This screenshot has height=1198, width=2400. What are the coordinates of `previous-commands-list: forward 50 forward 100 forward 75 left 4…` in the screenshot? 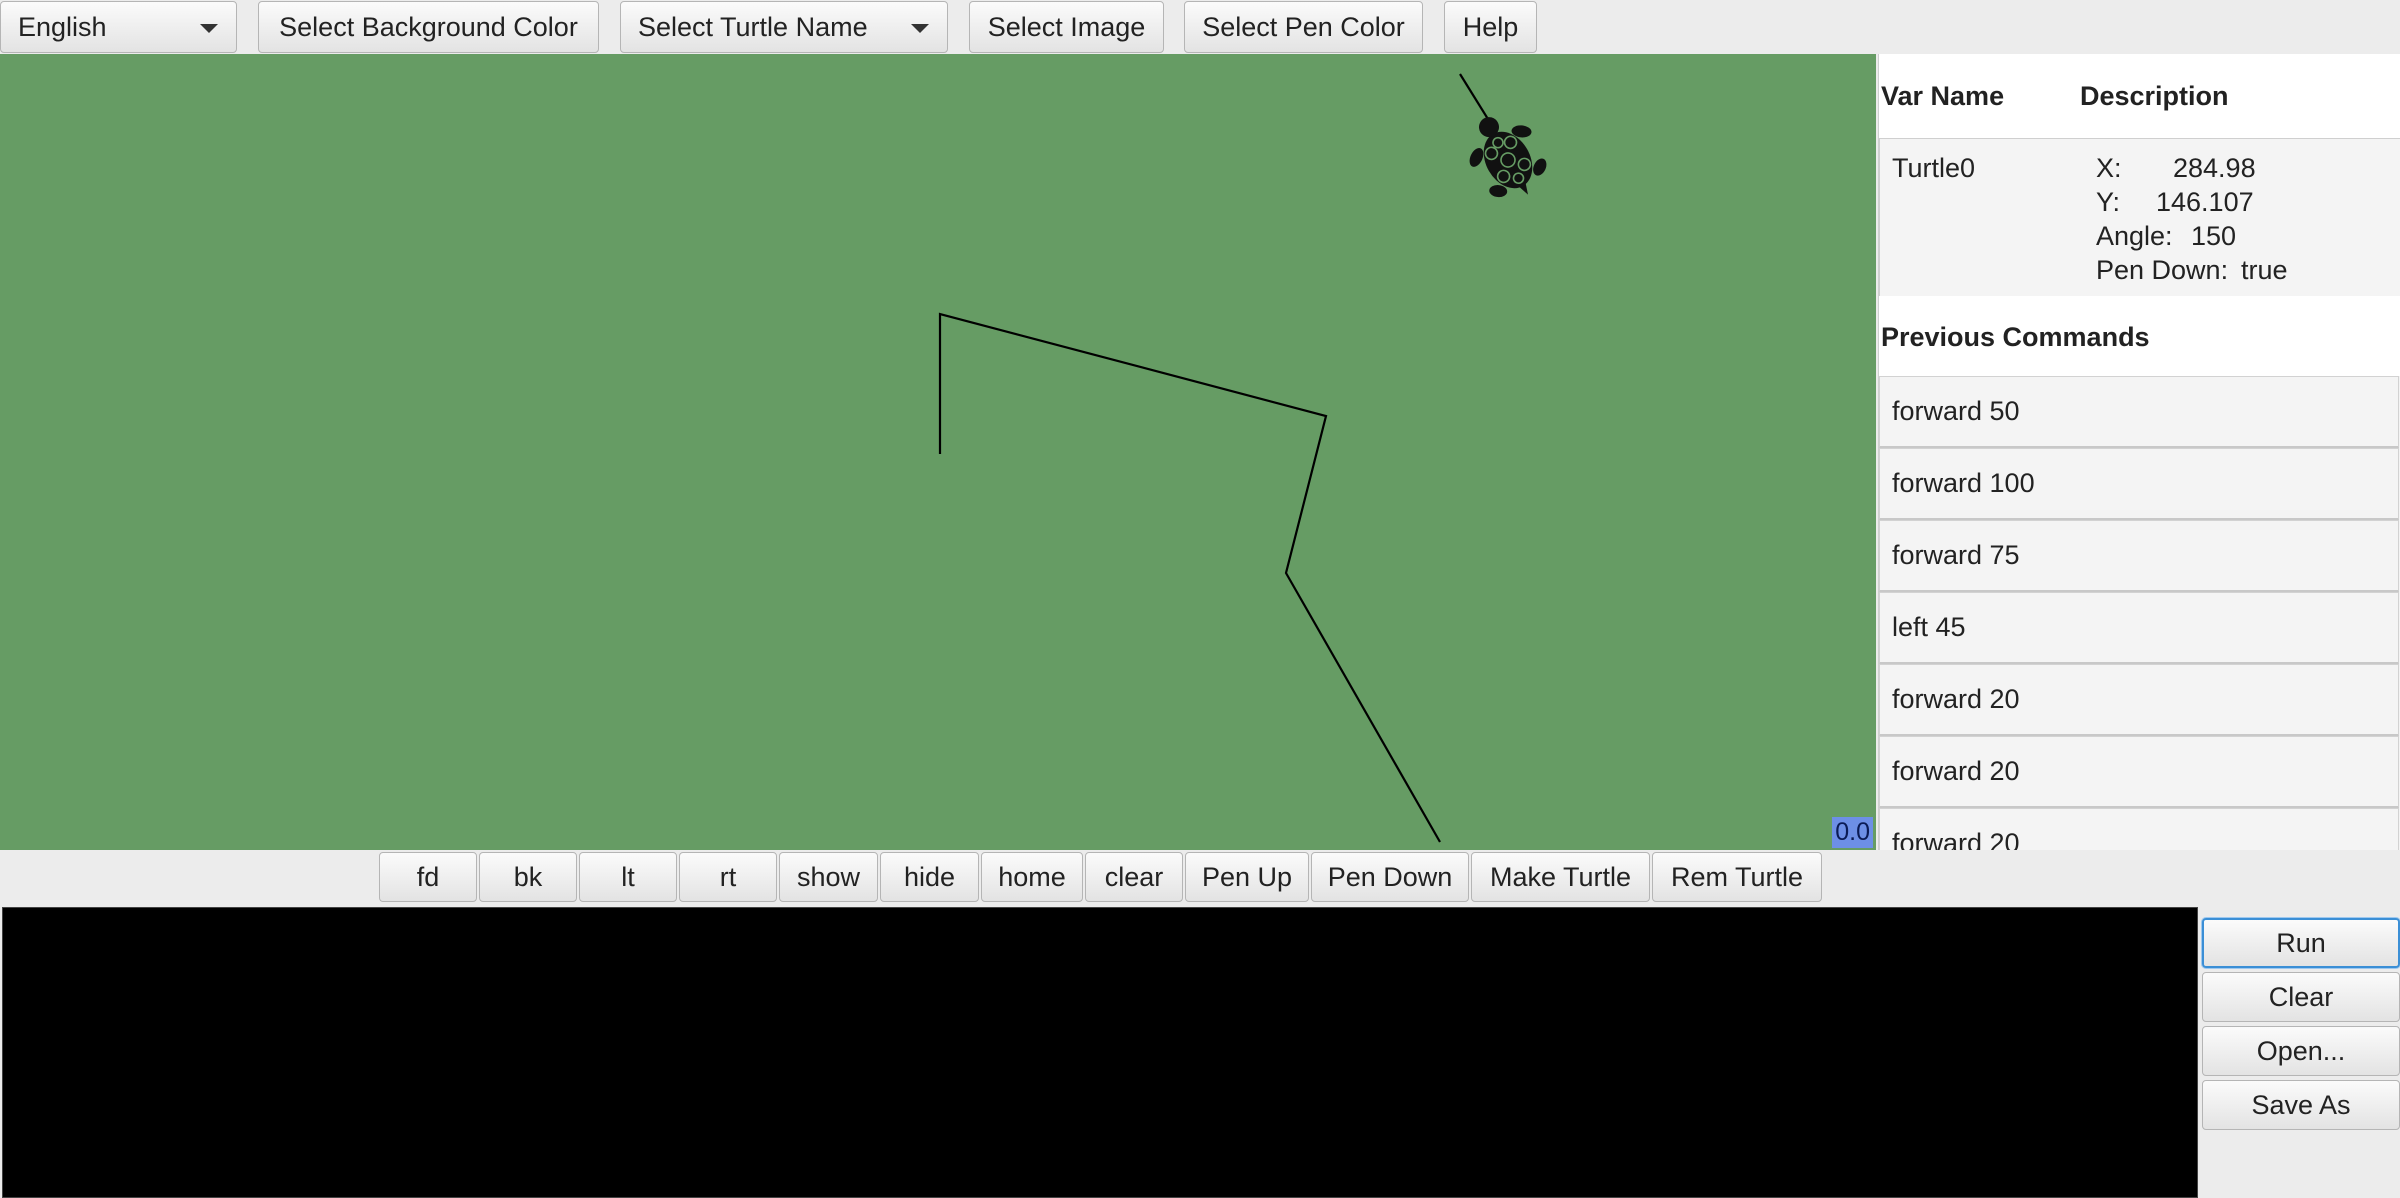 It's located at (2139, 613).